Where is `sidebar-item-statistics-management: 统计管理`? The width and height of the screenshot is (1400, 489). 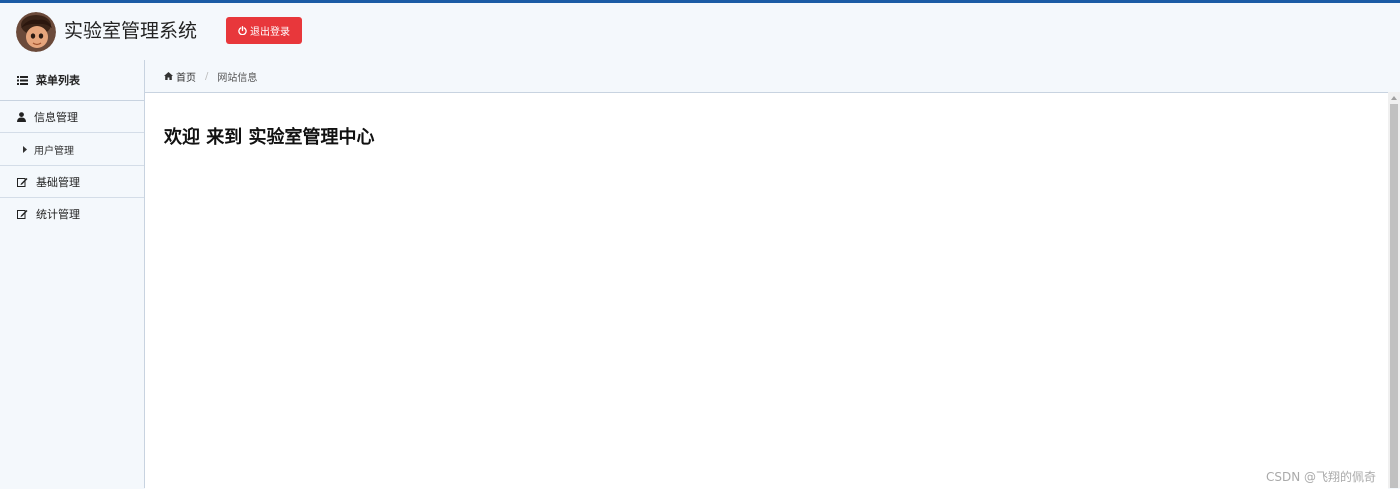
sidebar-item-statistics-management: 统计管理 is located at coordinates (72, 213).